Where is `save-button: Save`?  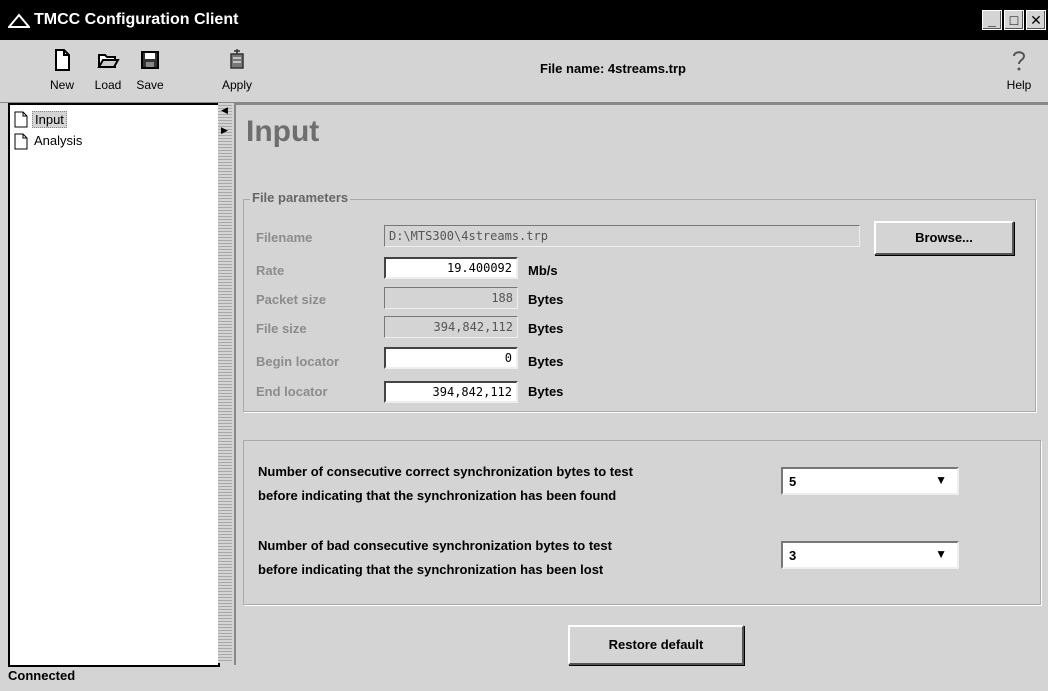 save-button: Save is located at coordinates (150, 71).